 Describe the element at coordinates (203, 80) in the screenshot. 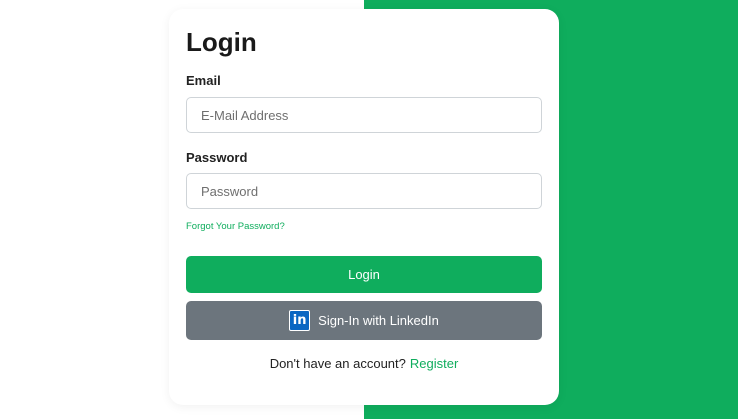

I see `email-label: Email` at that location.